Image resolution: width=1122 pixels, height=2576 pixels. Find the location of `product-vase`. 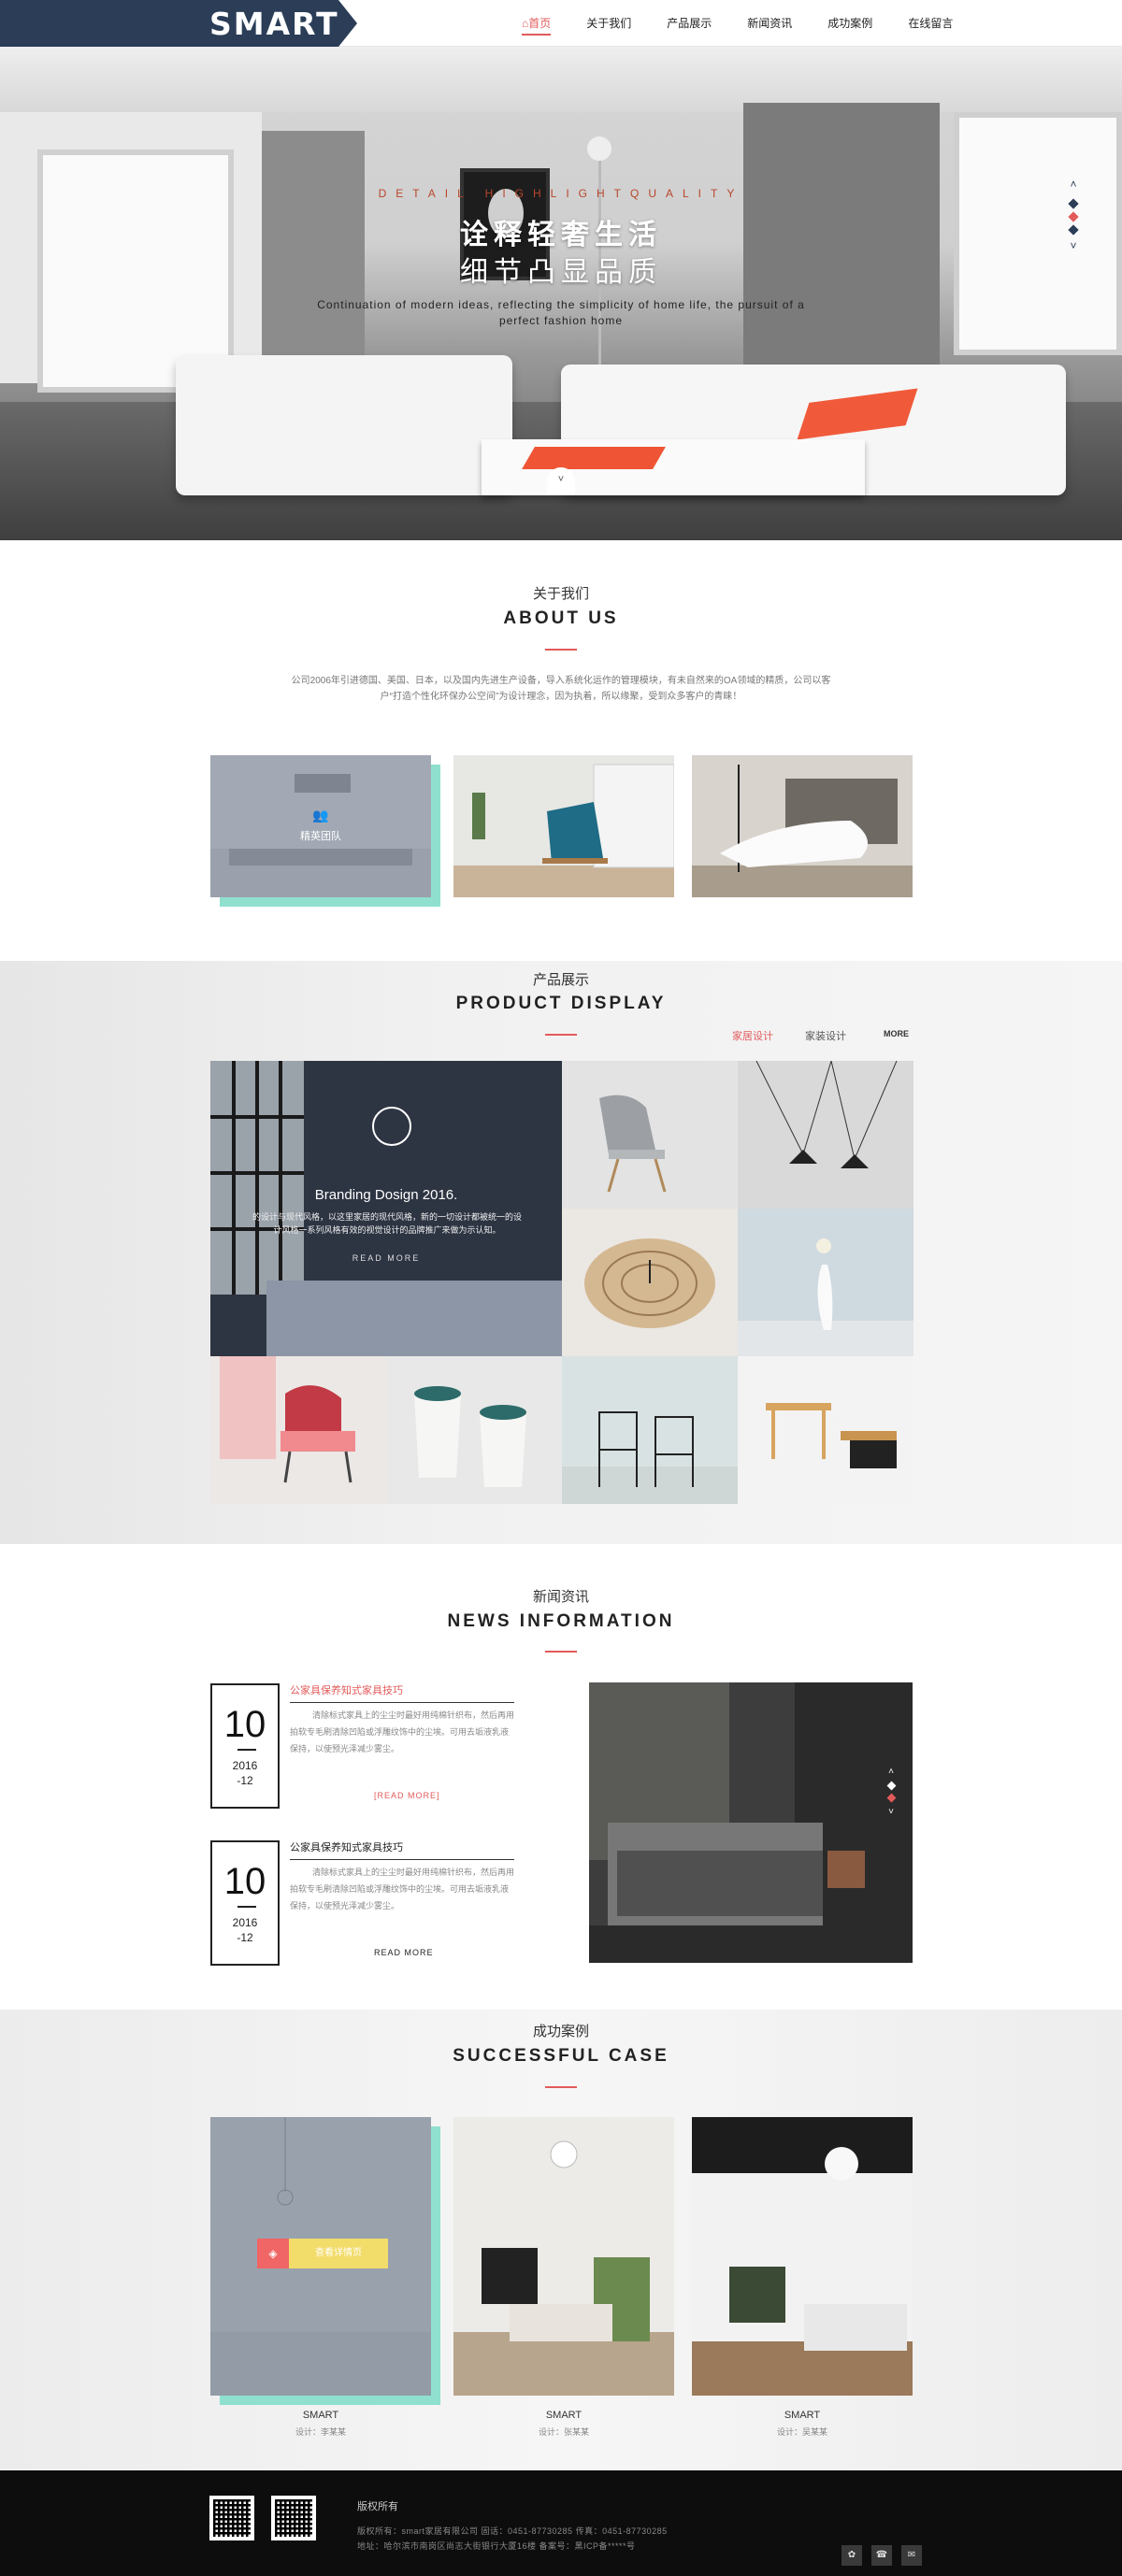

product-vase is located at coordinates (826, 1282).